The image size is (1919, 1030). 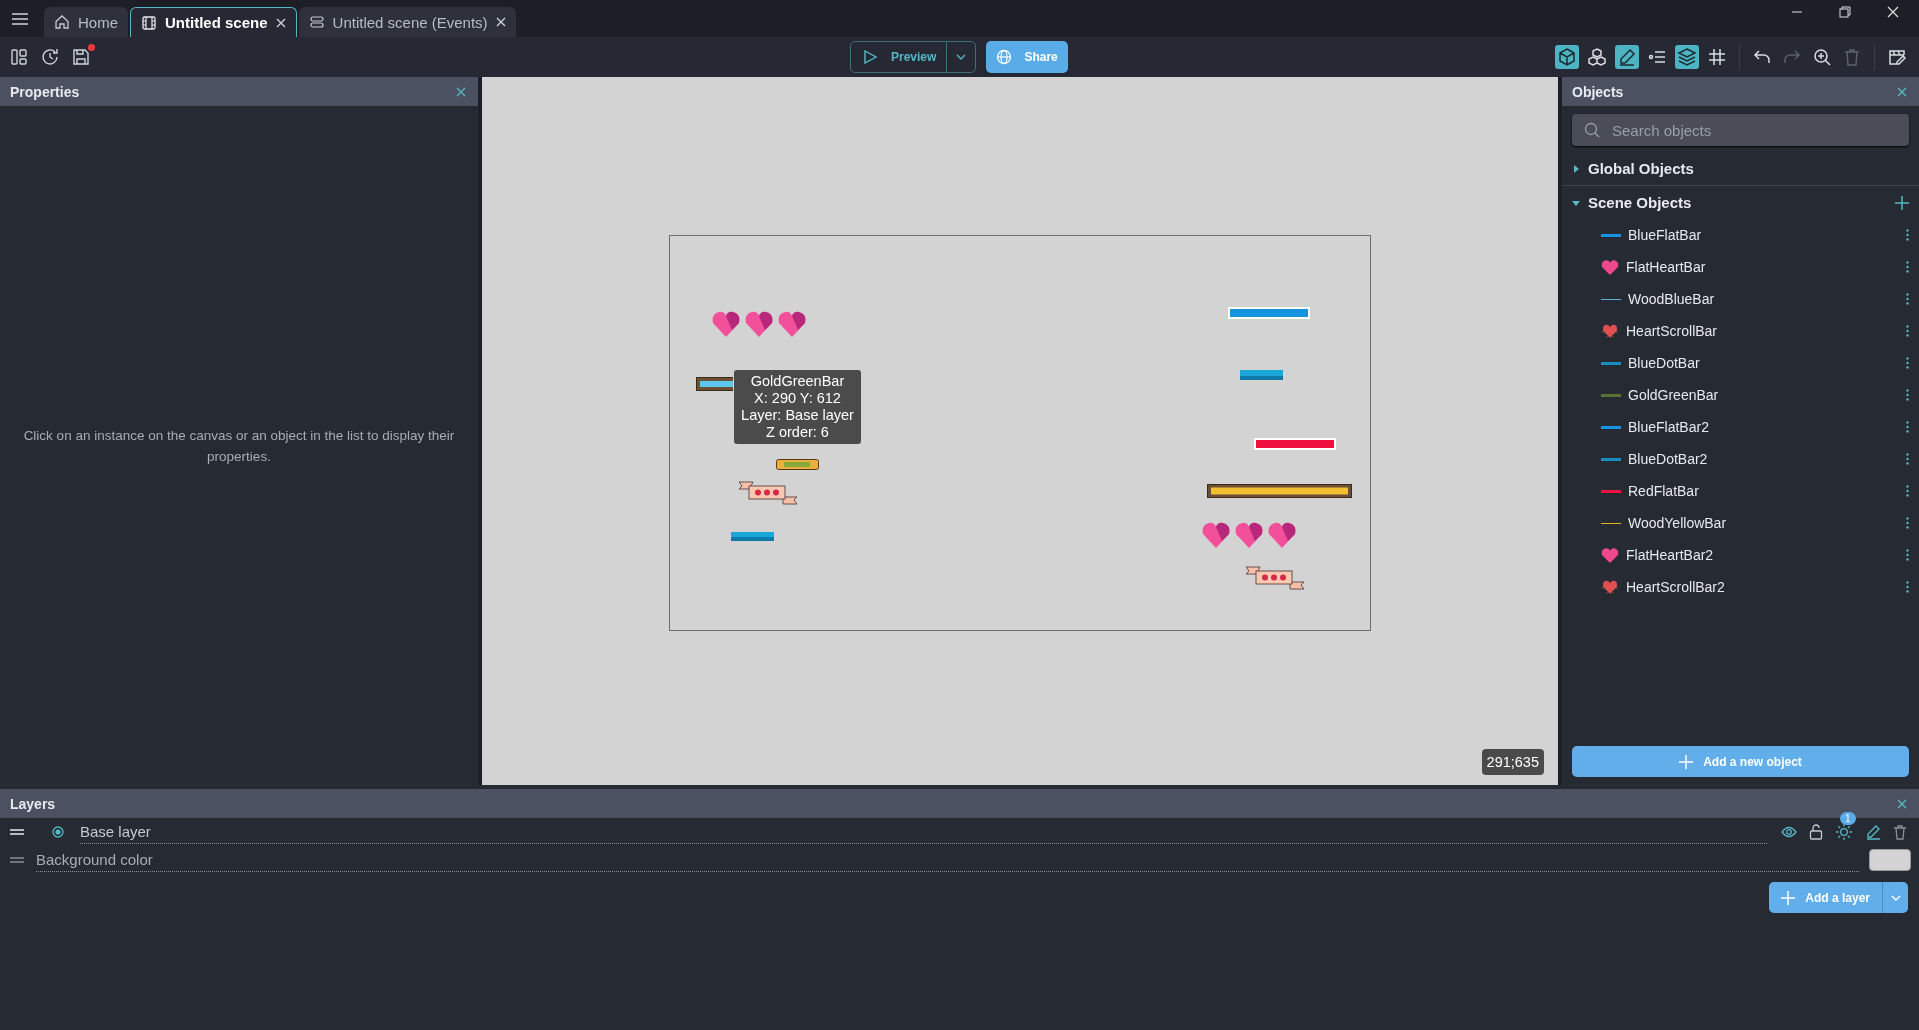 I want to click on tab: Untitled scene (Events), so click(x=407, y=22).